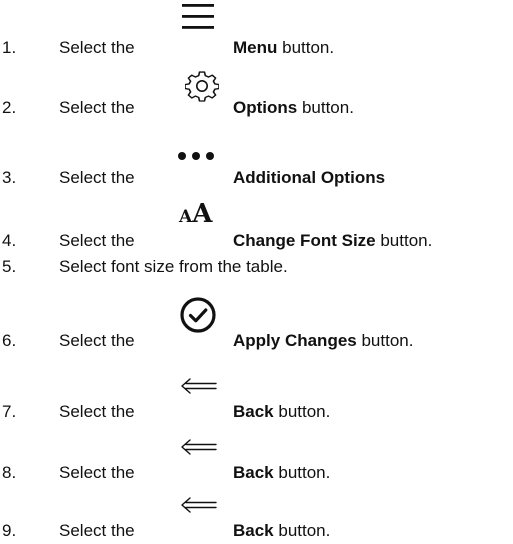 This screenshot has height=544, width=513. Describe the element at coordinates (202, 87) in the screenshot. I see `gear-icon` at that location.